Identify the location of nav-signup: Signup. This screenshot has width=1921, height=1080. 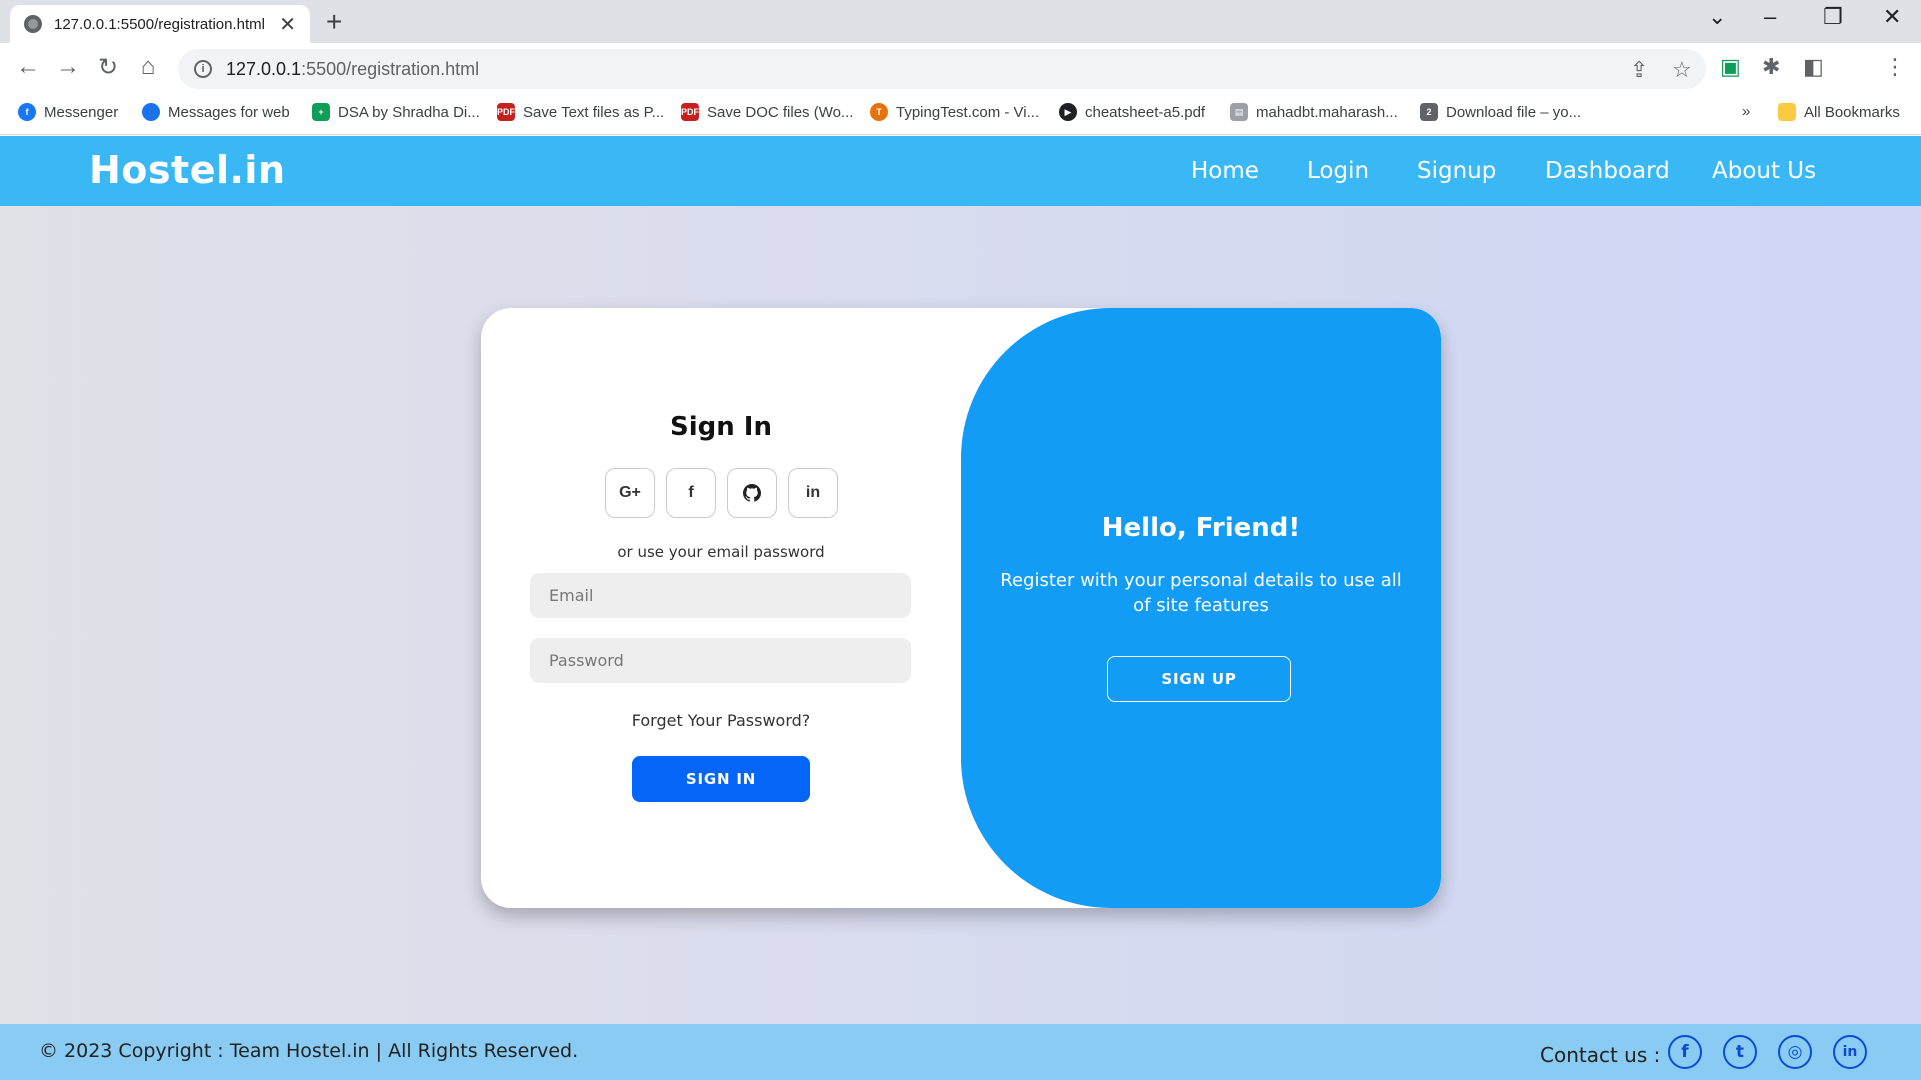
(1456, 171).